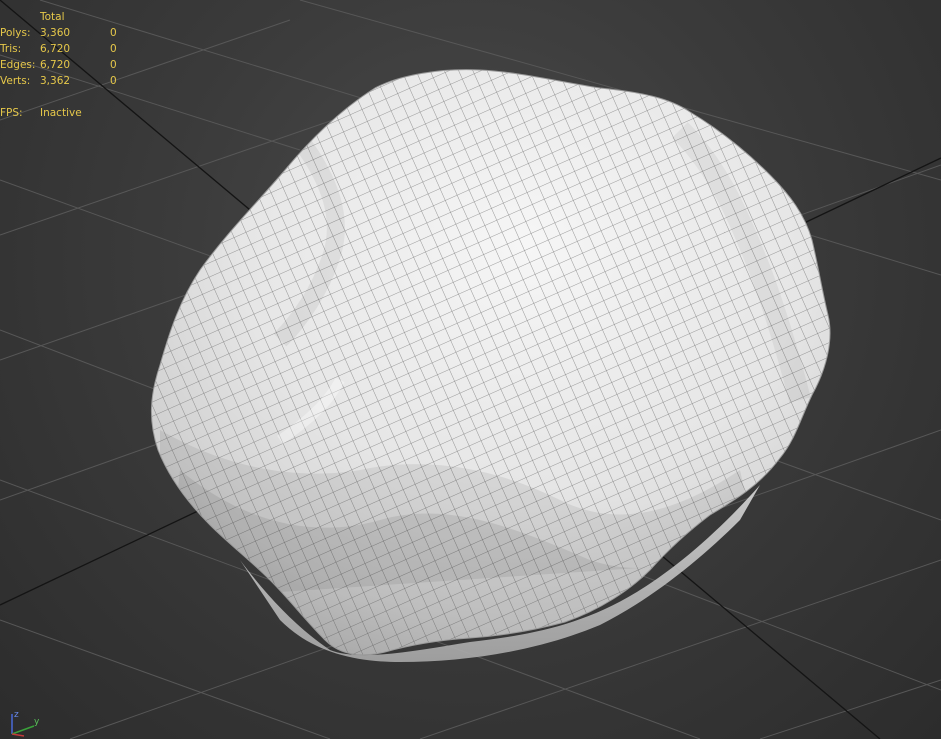  What do you see at coordinates (18, 65) in the screenshot?
I see `stats-label: Edges:` at bounding box center [18, 65].